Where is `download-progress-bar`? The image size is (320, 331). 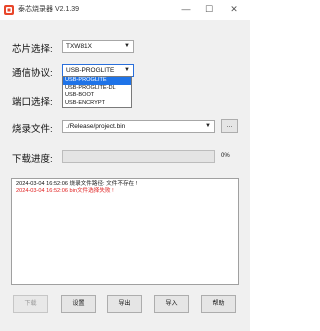
download-progress-bar is located at coordinates (138, 156).